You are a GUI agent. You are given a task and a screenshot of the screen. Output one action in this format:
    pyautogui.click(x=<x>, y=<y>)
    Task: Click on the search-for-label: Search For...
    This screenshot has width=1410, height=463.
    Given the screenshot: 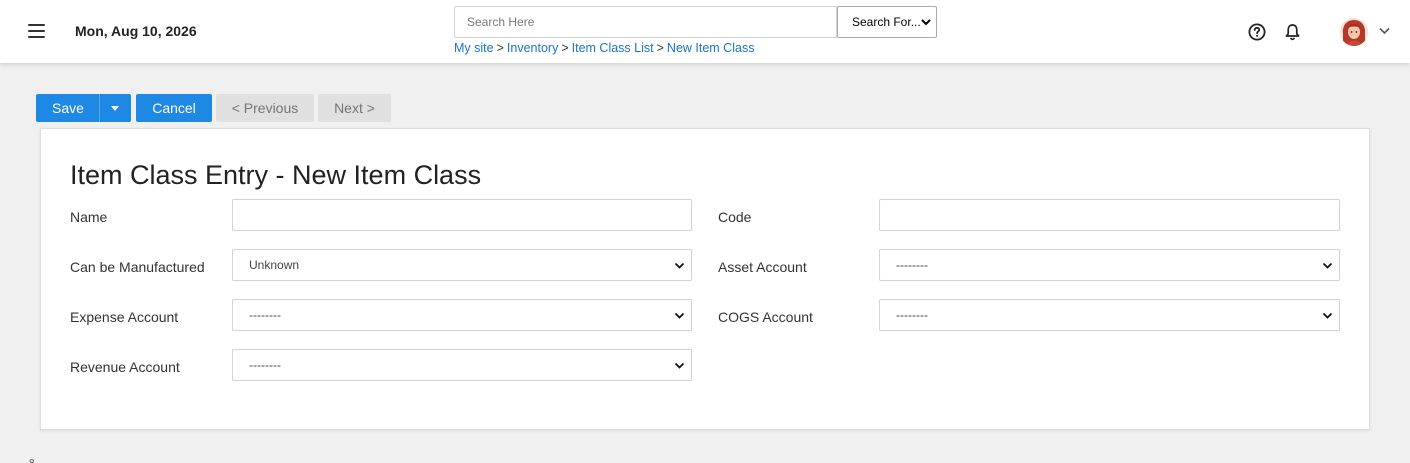 What is the action you would take?
    pyautogui.click(x=886, y=22)
    